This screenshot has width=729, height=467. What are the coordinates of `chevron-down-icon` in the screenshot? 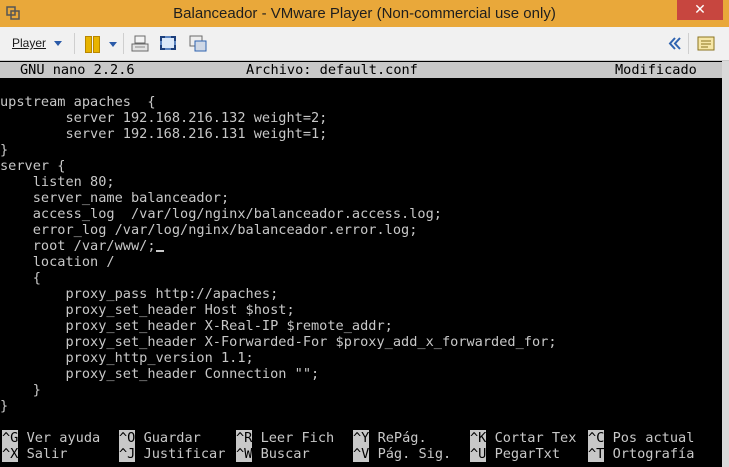 It's located at (58, 44).